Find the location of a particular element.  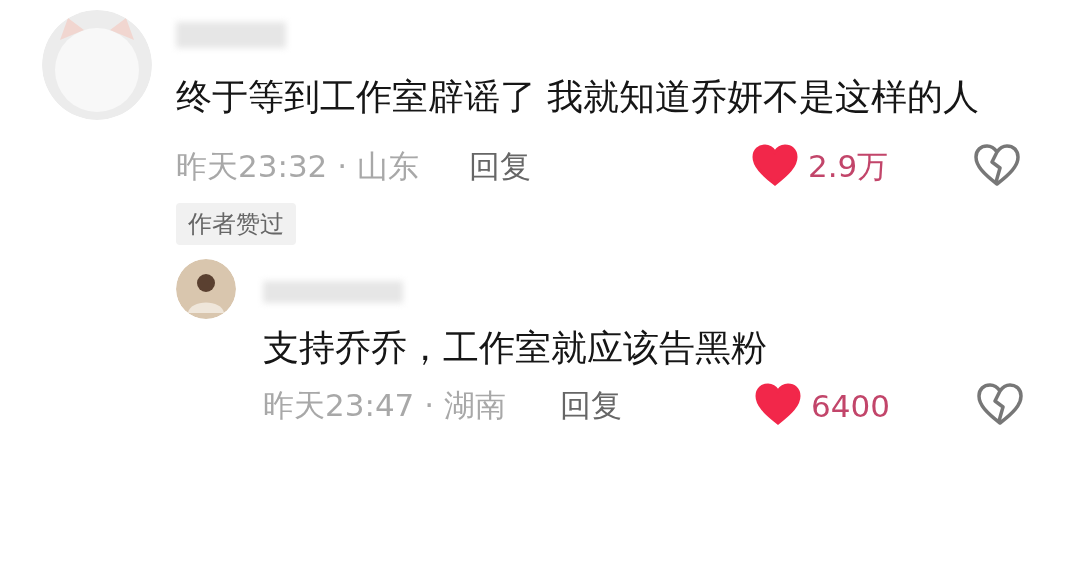

like-count: 6400 is located at coordinates (850, 405).